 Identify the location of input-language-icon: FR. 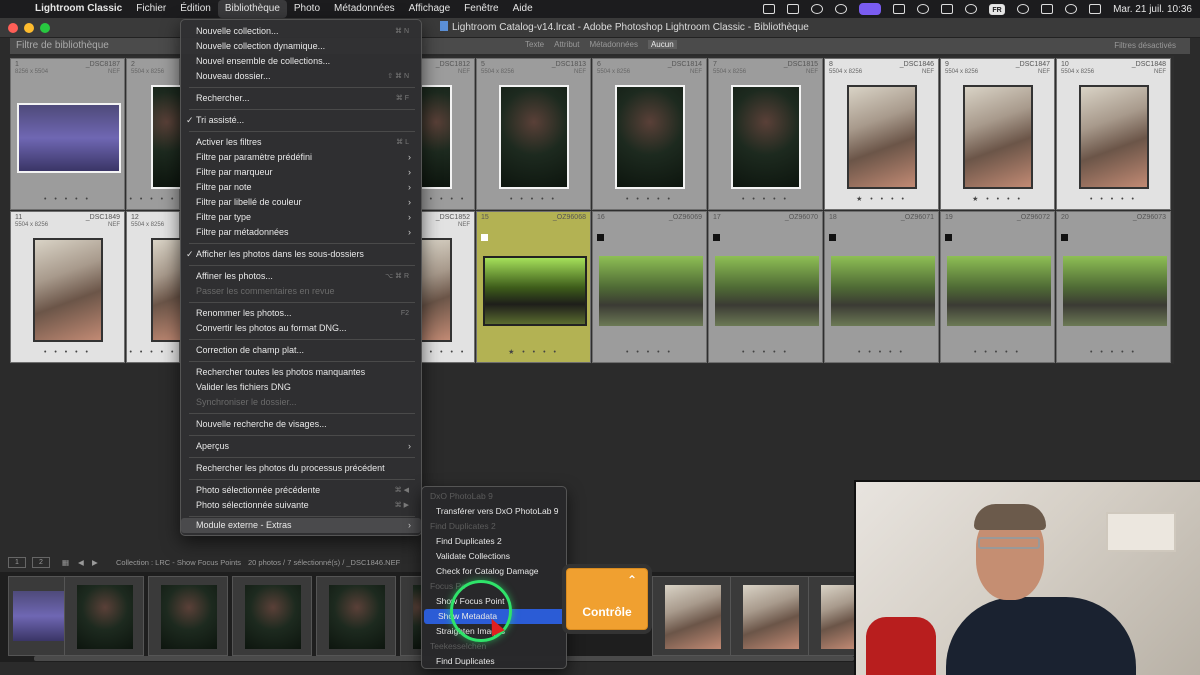
(997, 9).